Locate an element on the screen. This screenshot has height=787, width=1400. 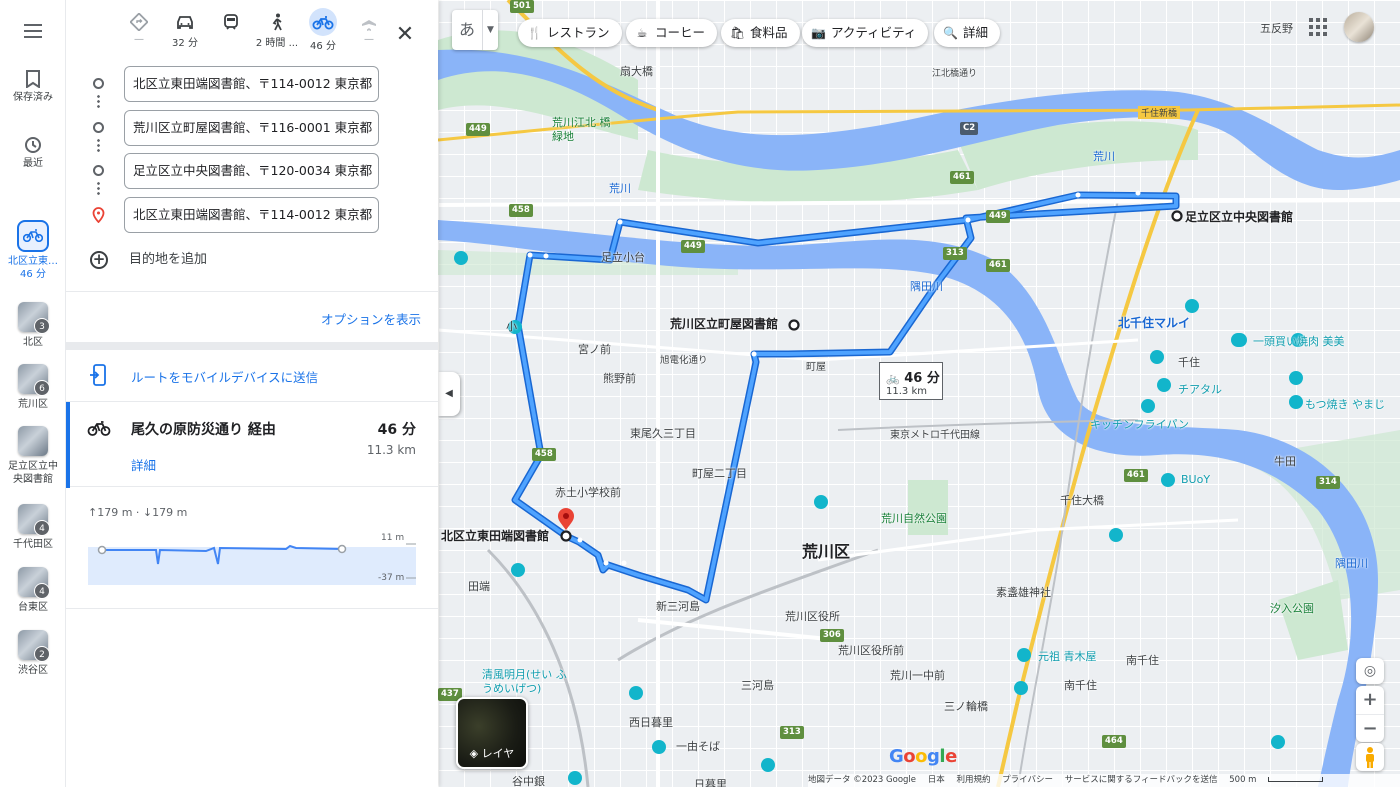
account-avatar is located at coordinates (1359, 27).